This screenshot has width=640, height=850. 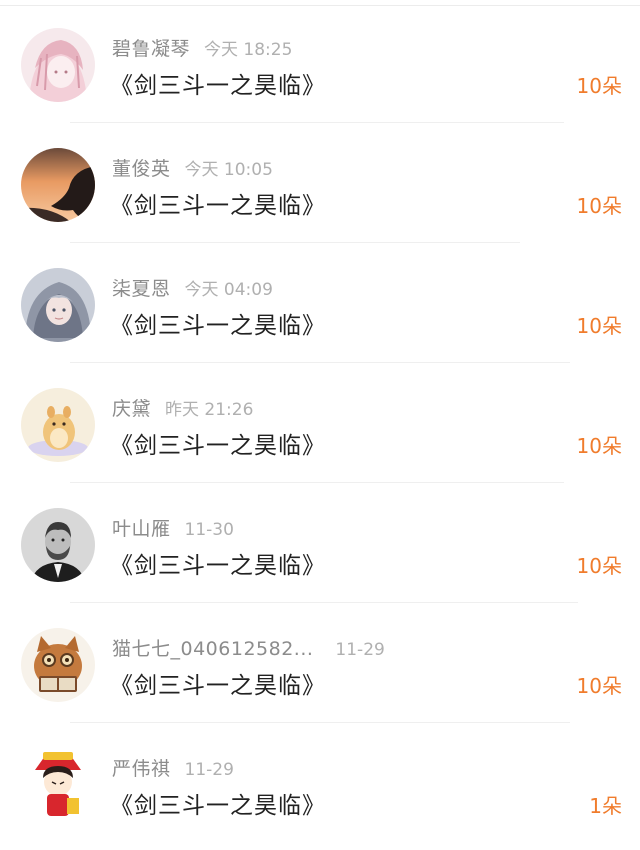 What do you see at coordinates (151, 49) in the screenshot?
I see `user-name: 碧鲁凝琴` at bounding box center [151, 49].